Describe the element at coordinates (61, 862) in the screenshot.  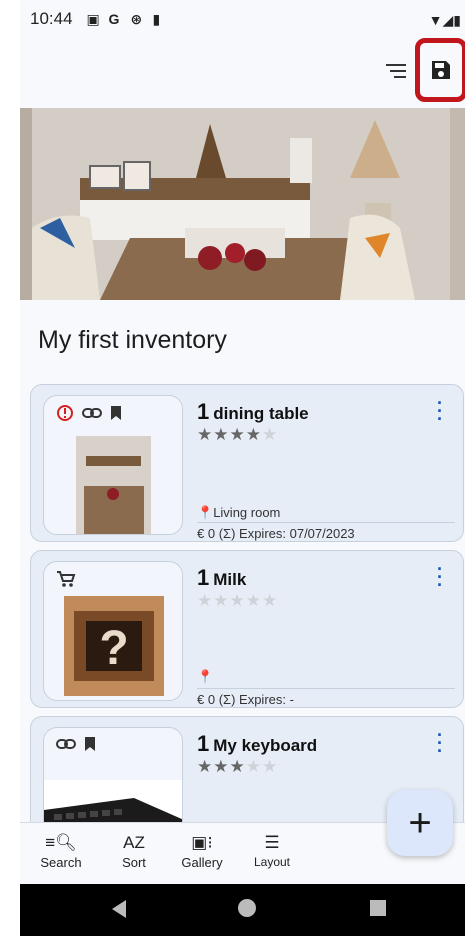
I see `search-label: Search` at that location.